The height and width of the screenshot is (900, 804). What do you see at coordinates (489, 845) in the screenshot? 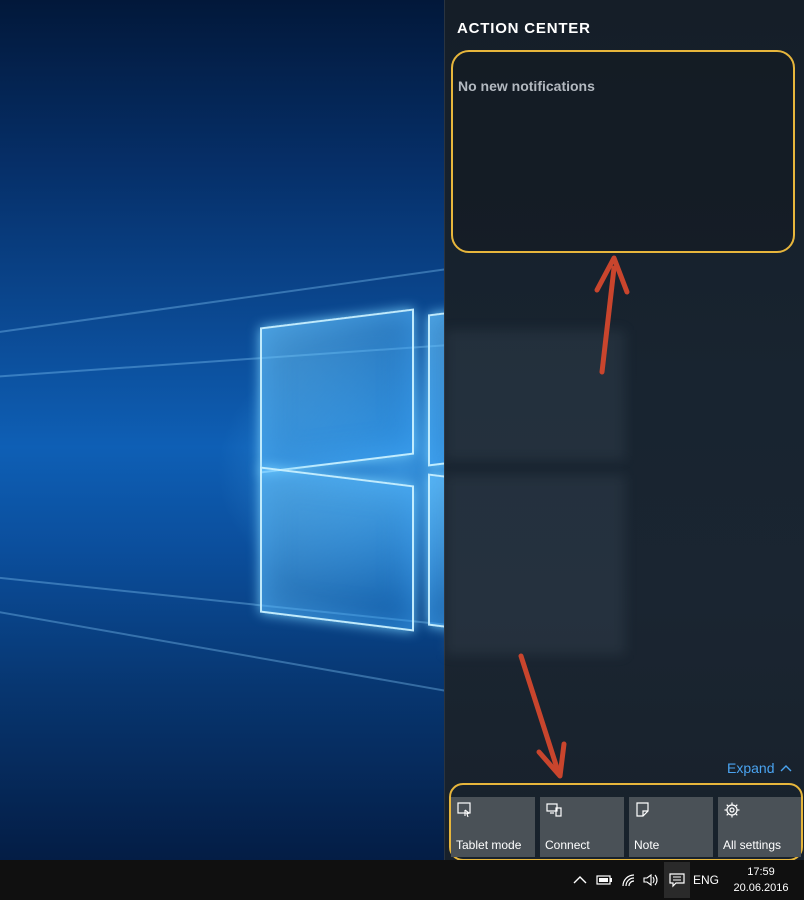
I see `tablet-mode-label: Tablet mode` at bounding box center [489, 845].